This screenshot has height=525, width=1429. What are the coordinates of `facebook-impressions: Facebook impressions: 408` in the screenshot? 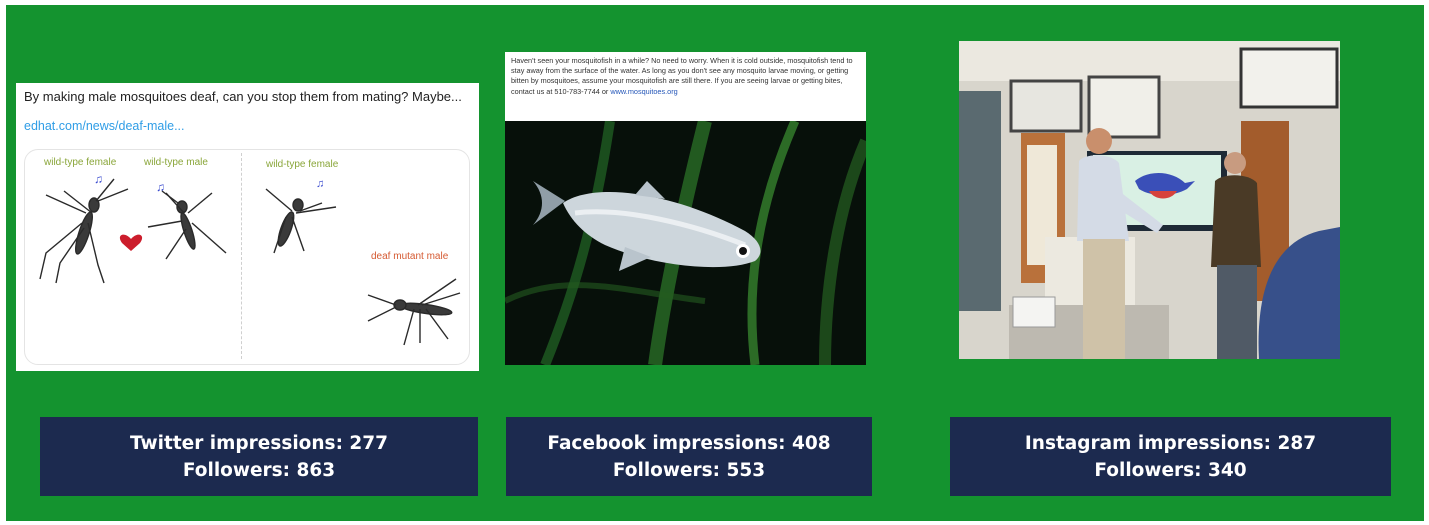 It's located at (689, 443).